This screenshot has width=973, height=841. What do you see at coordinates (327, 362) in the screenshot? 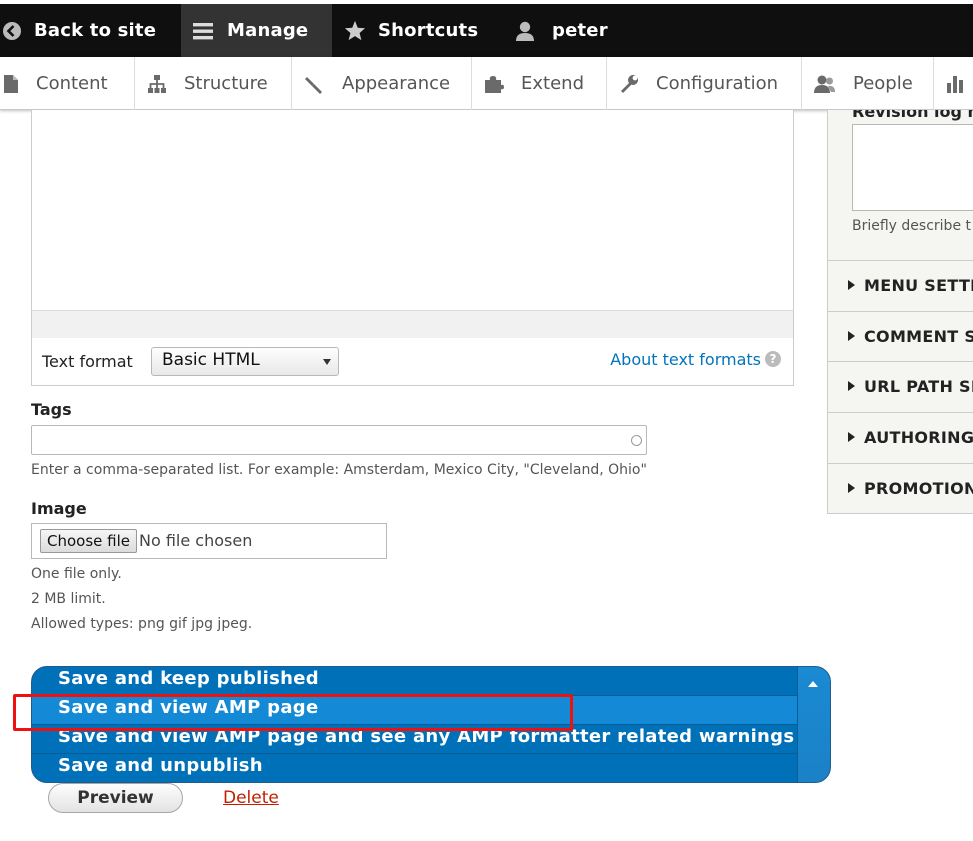
I see `chevron-down-icon` at bounding box center [327, 362].